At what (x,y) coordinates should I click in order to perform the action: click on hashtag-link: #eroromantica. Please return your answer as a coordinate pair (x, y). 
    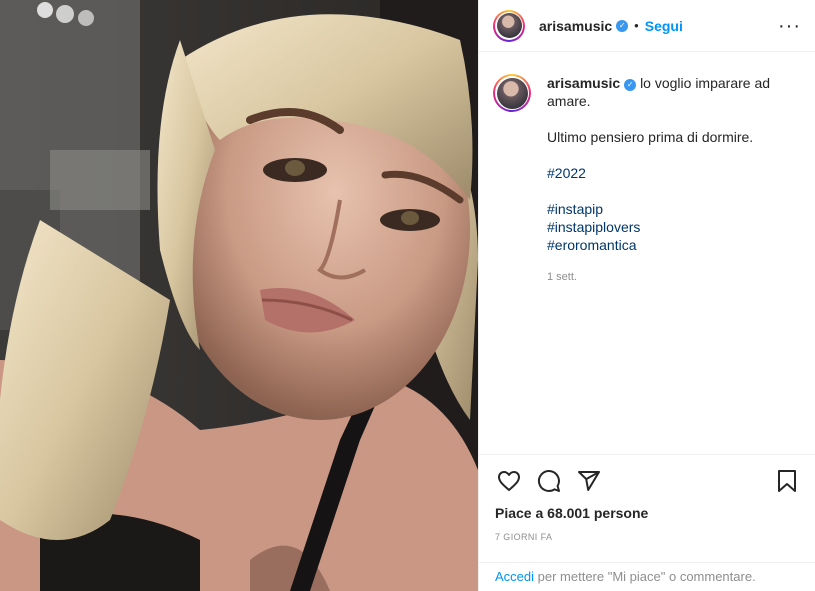
    Looking at the image, I should click on (665, 245).